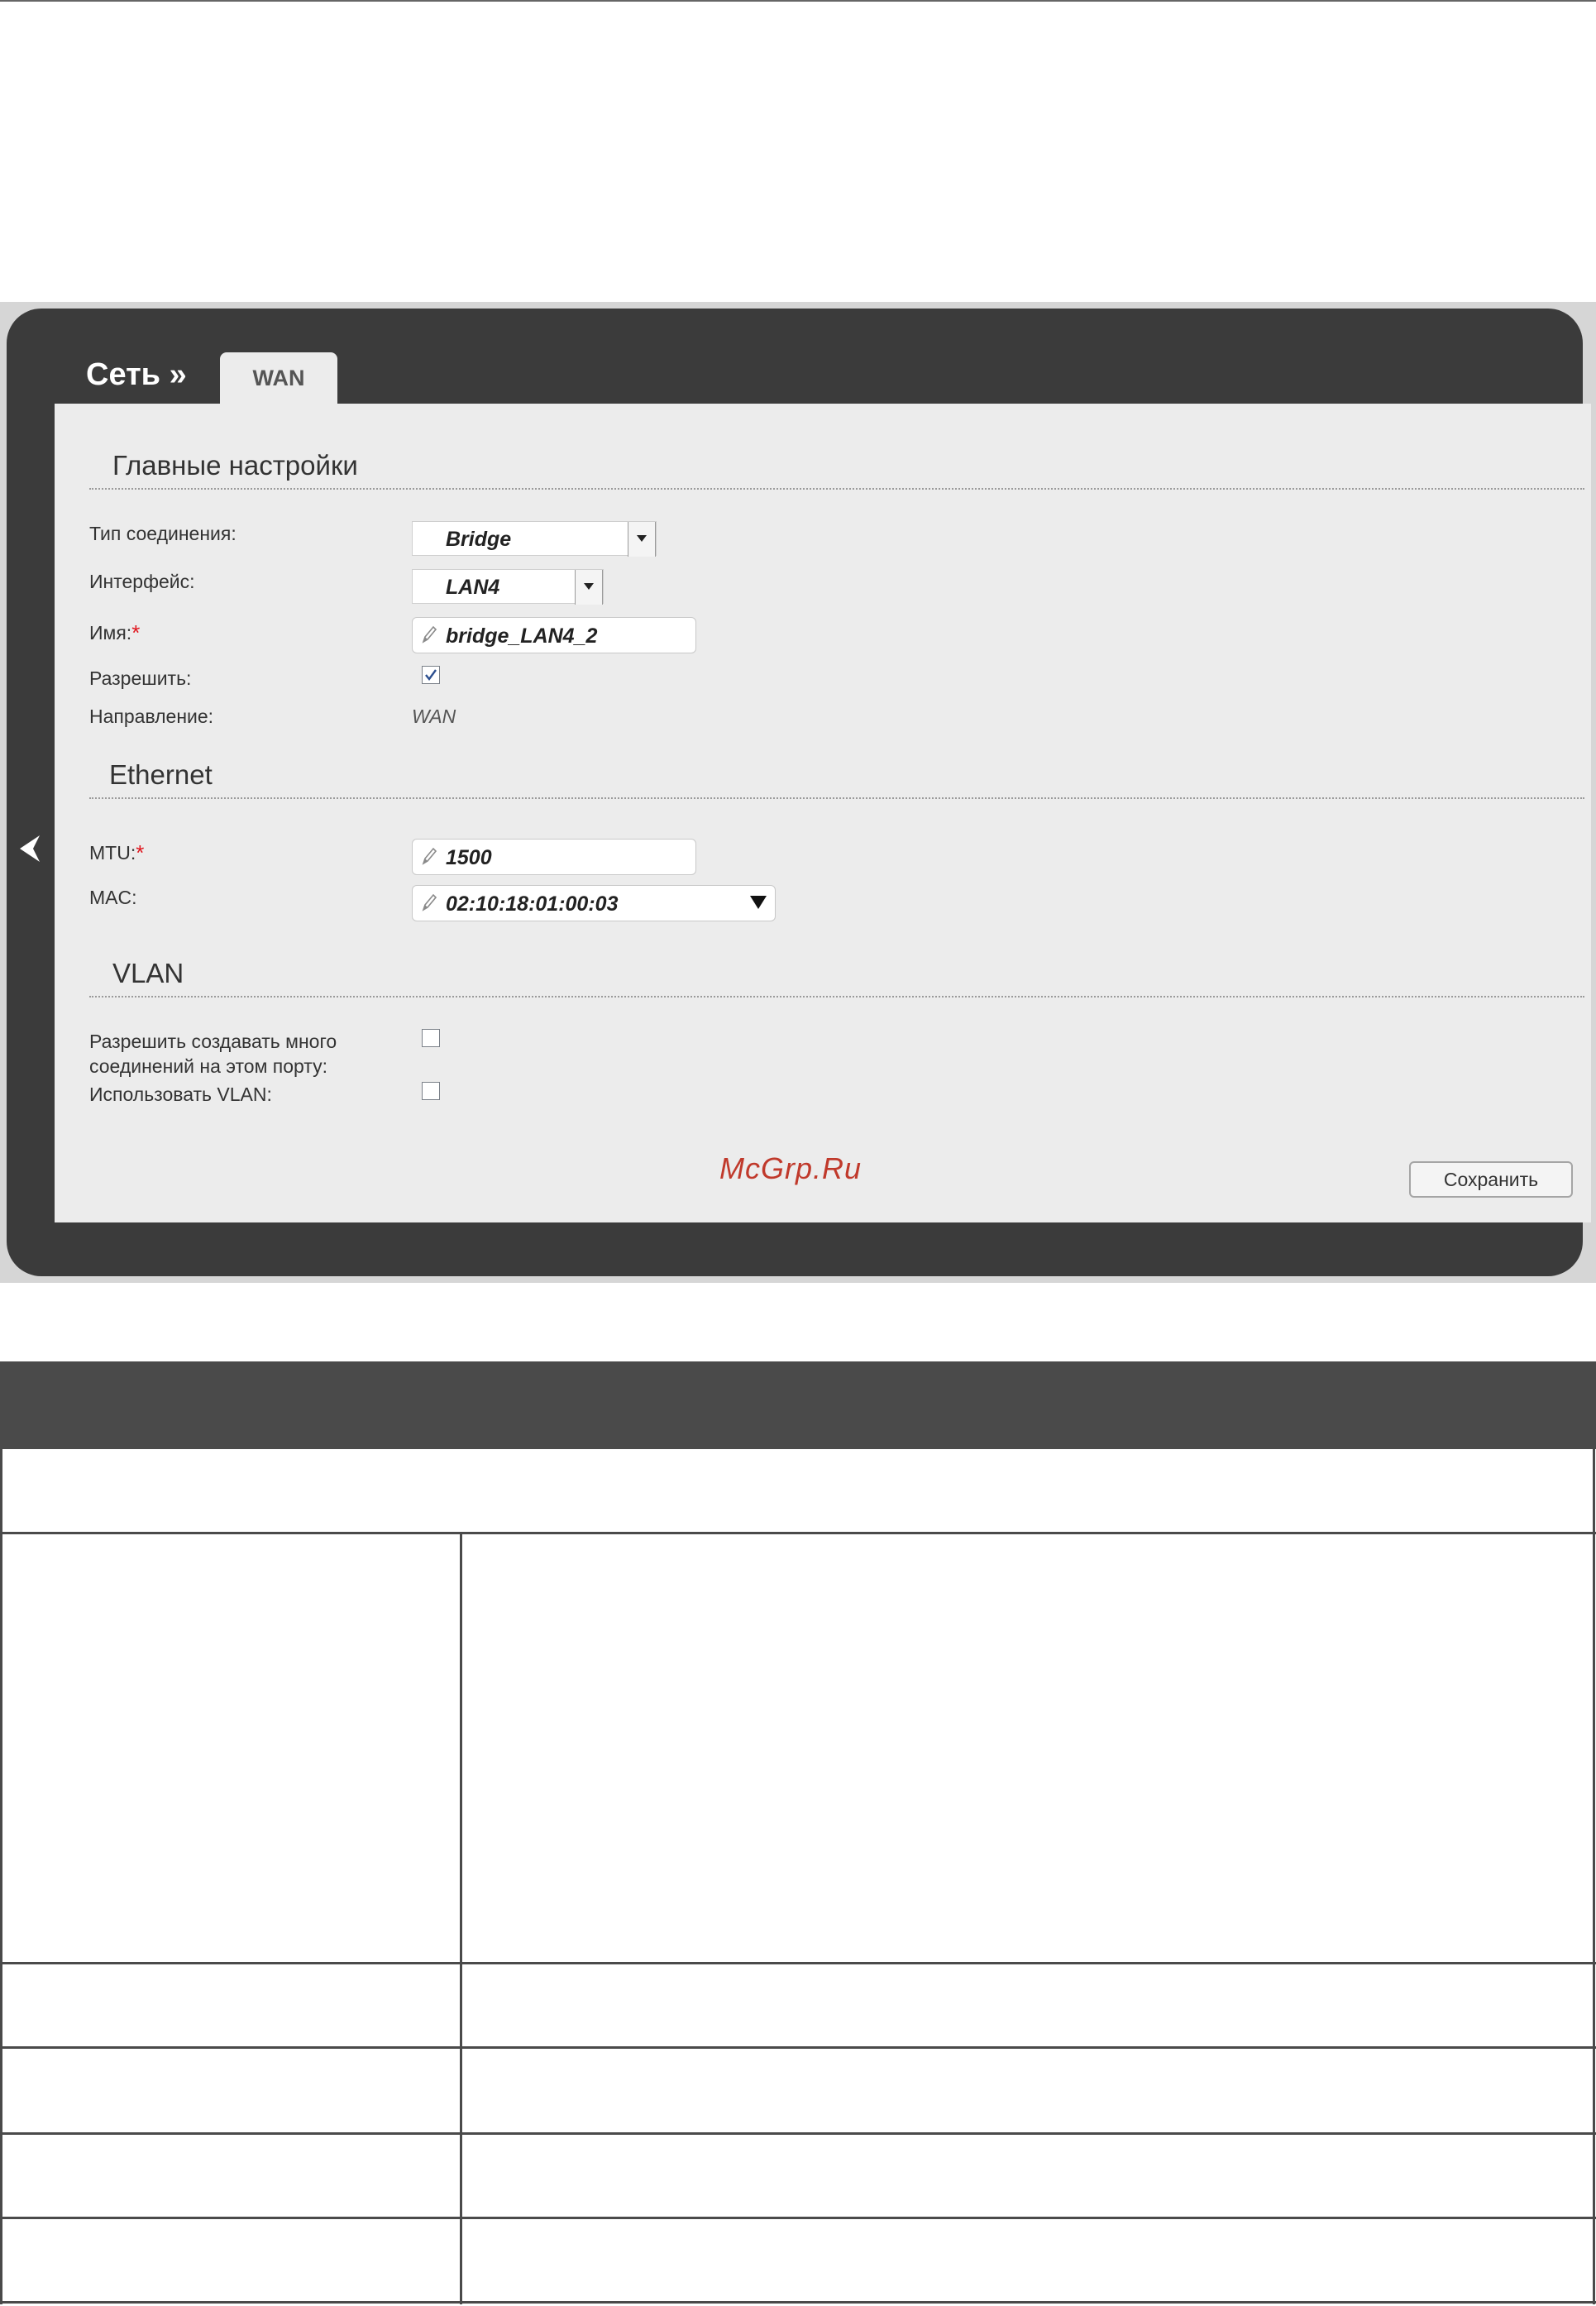 The width and height of the screenshot is (1596, 2306). I want to click on conn-type-label: Тип соединения:, so click(163, 533).